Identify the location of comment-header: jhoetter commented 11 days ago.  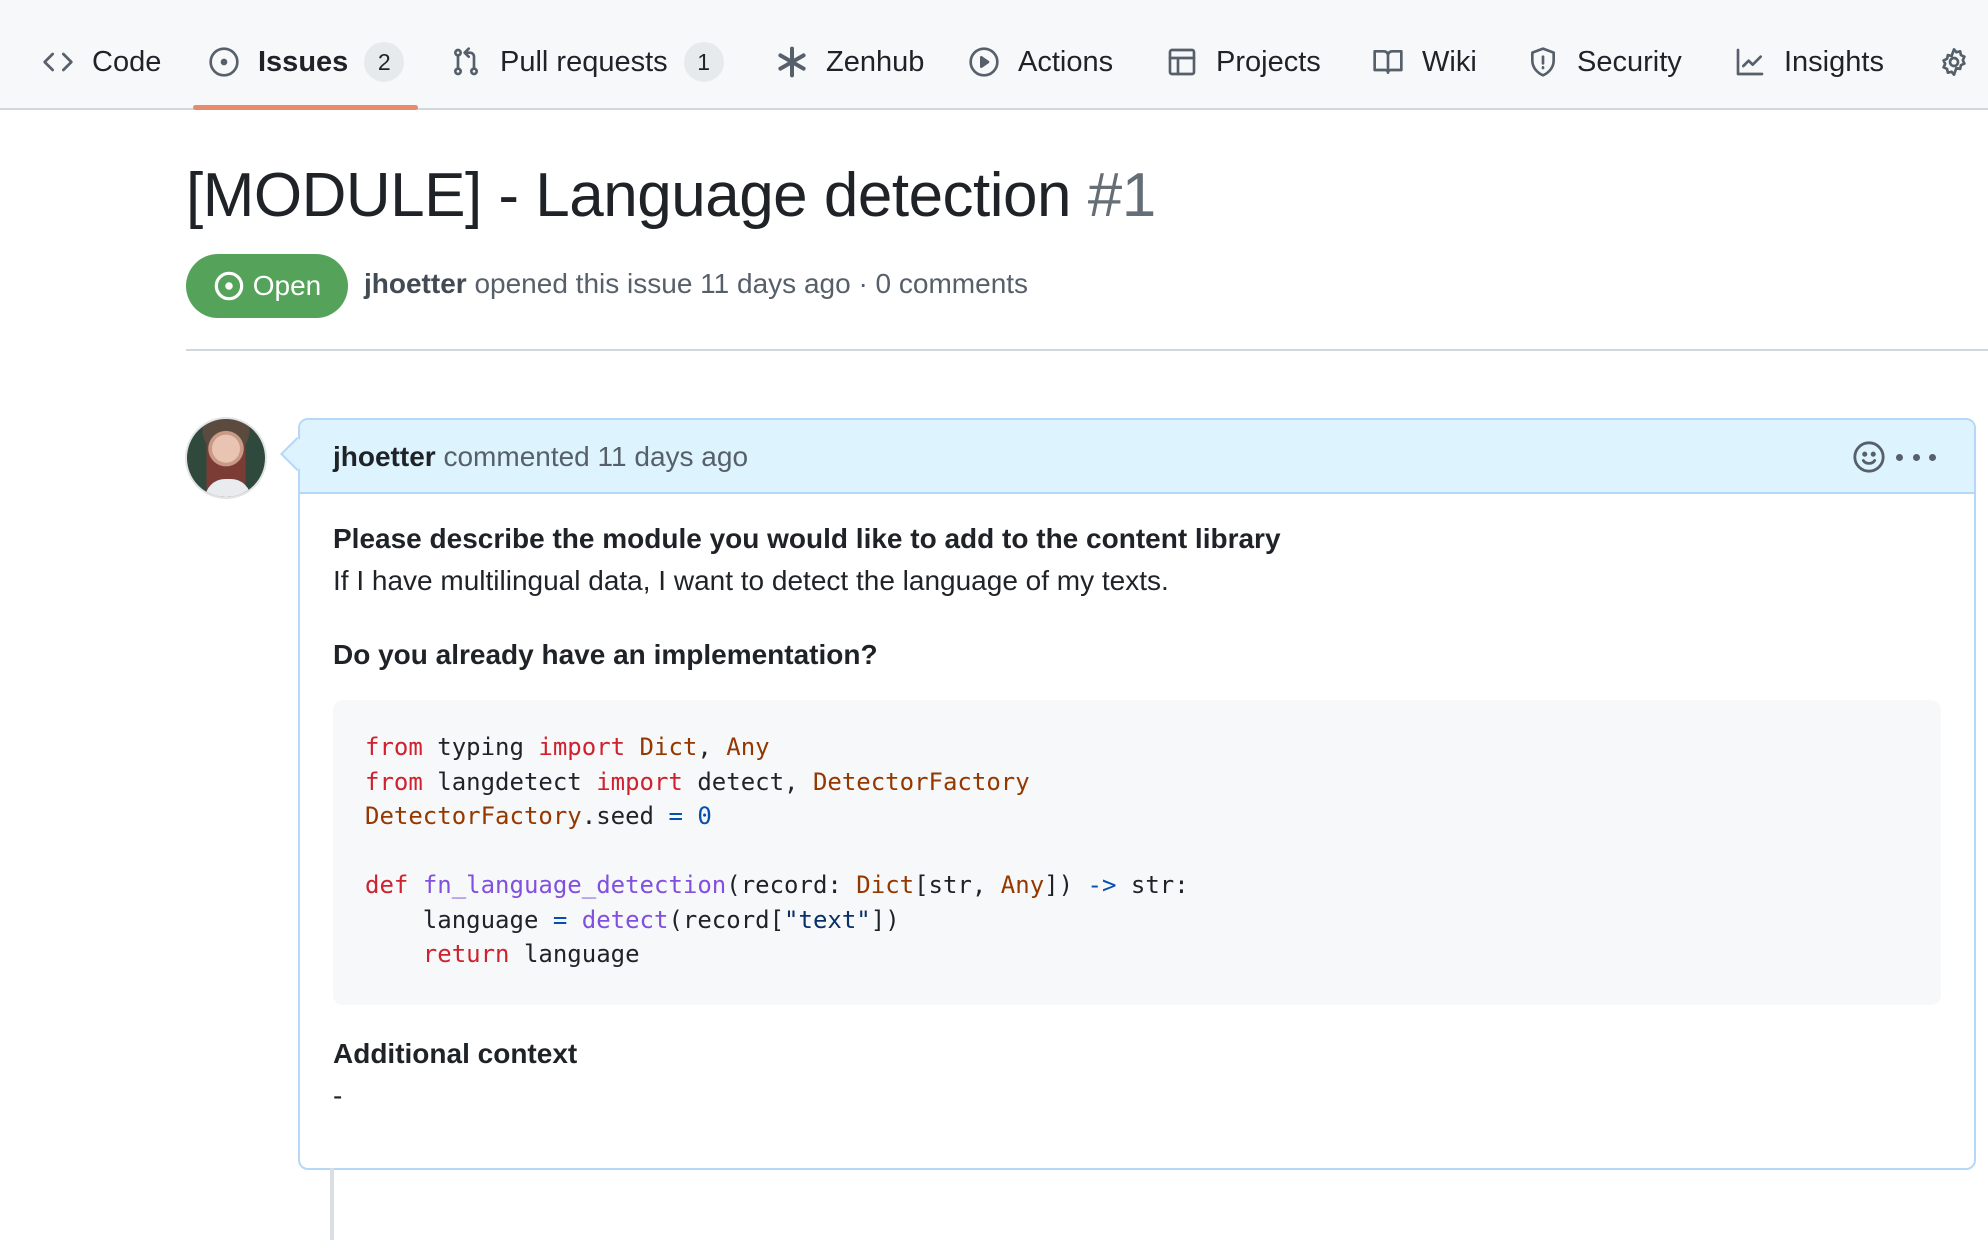
(1137, 457).